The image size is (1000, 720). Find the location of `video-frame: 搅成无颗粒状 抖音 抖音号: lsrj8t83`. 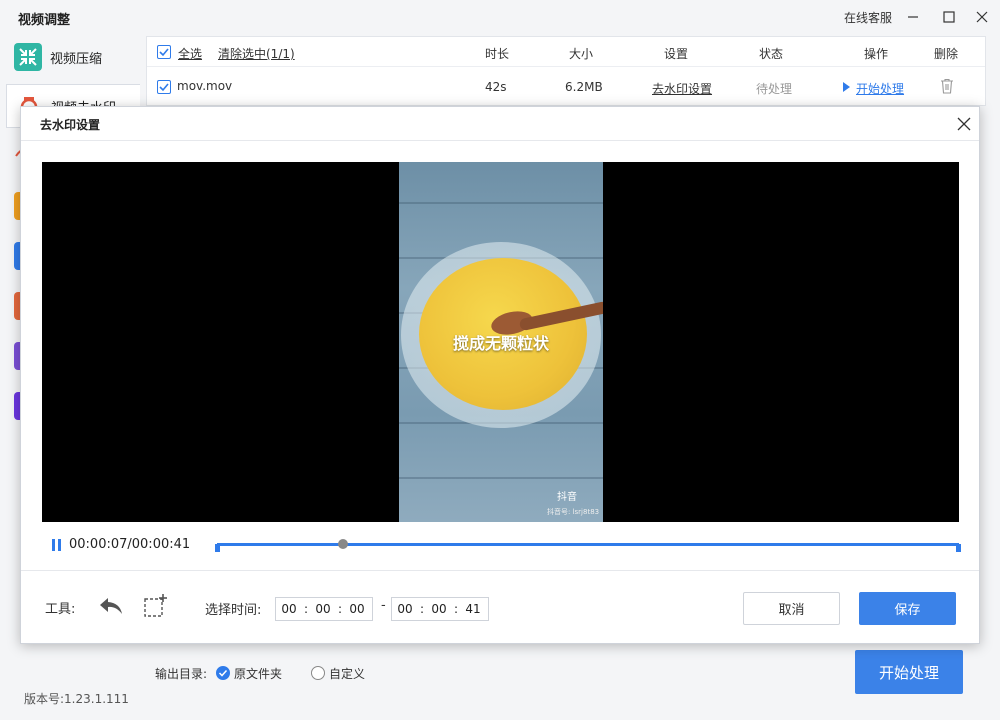

video-frame: 搅成无颗粒状 抖音 抖音号: lsrj8t83 is located at coordinates (501, 342).